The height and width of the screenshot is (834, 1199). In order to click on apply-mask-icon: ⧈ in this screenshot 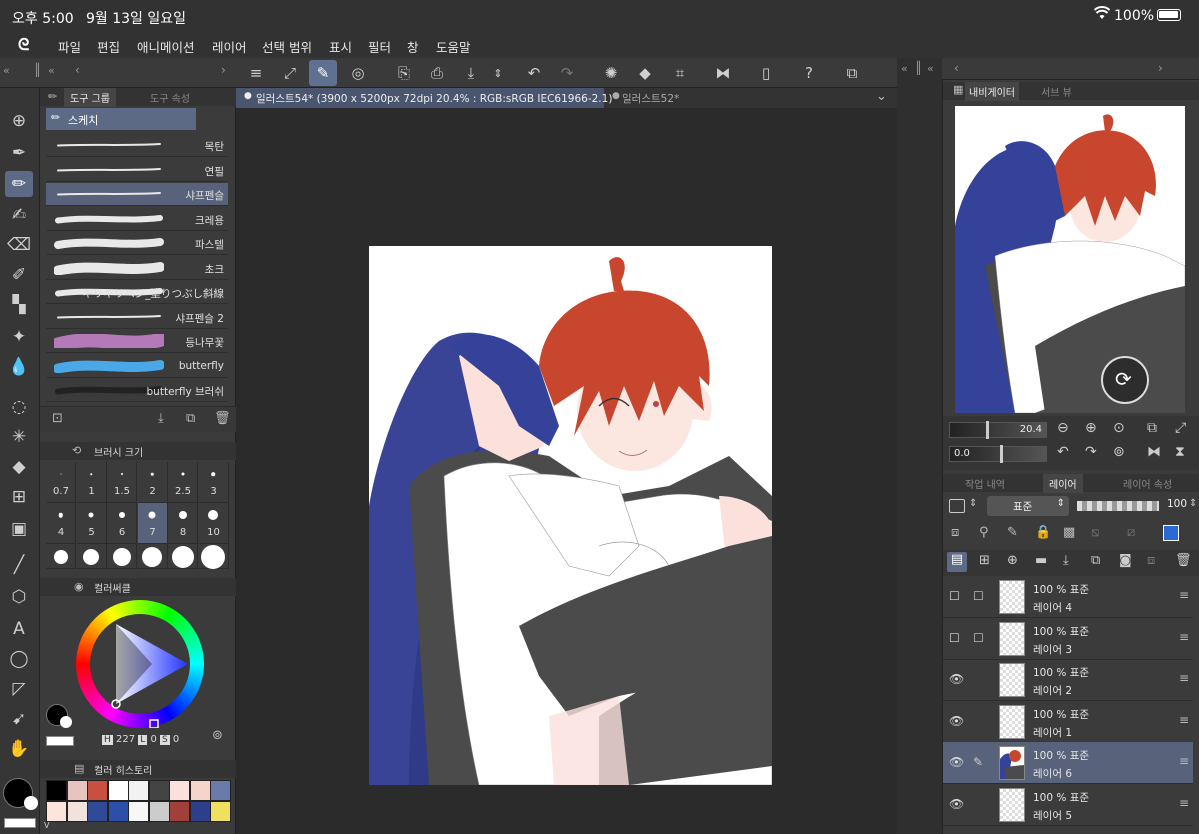, I will do `click(1151, 560)`.